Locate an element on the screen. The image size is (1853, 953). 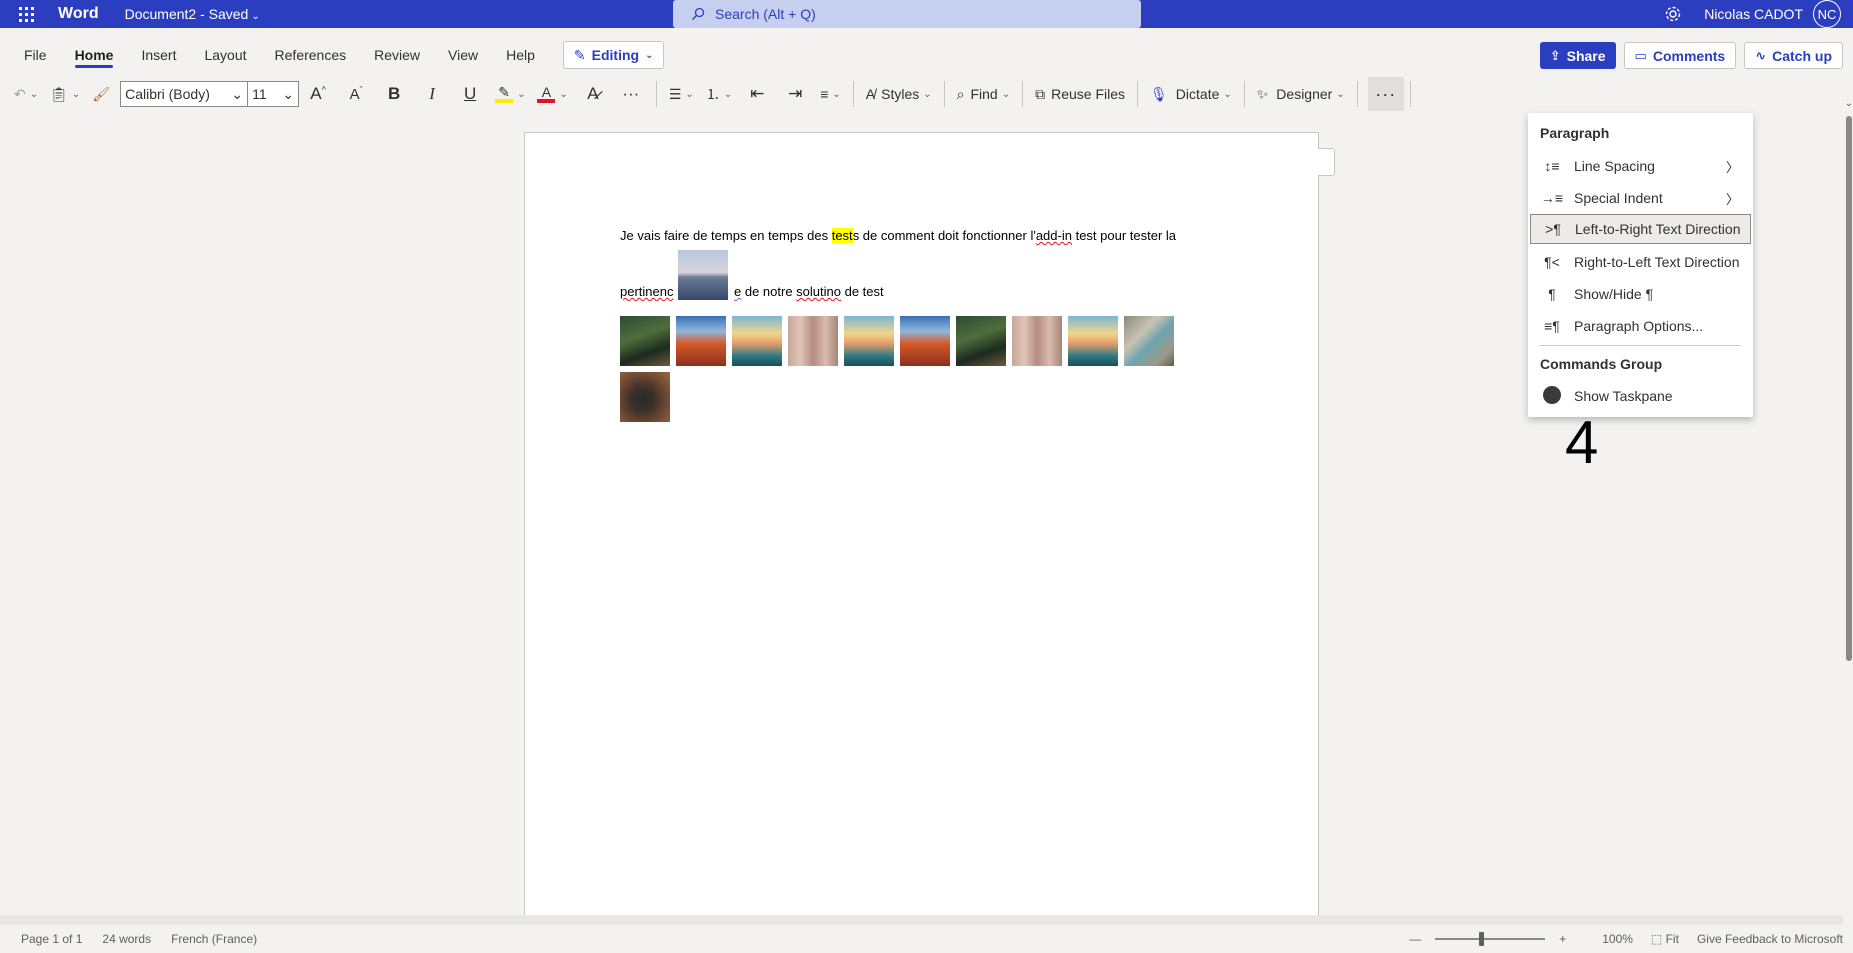
increase-indent-button: ⇥ is located at coordinates (795, 94).